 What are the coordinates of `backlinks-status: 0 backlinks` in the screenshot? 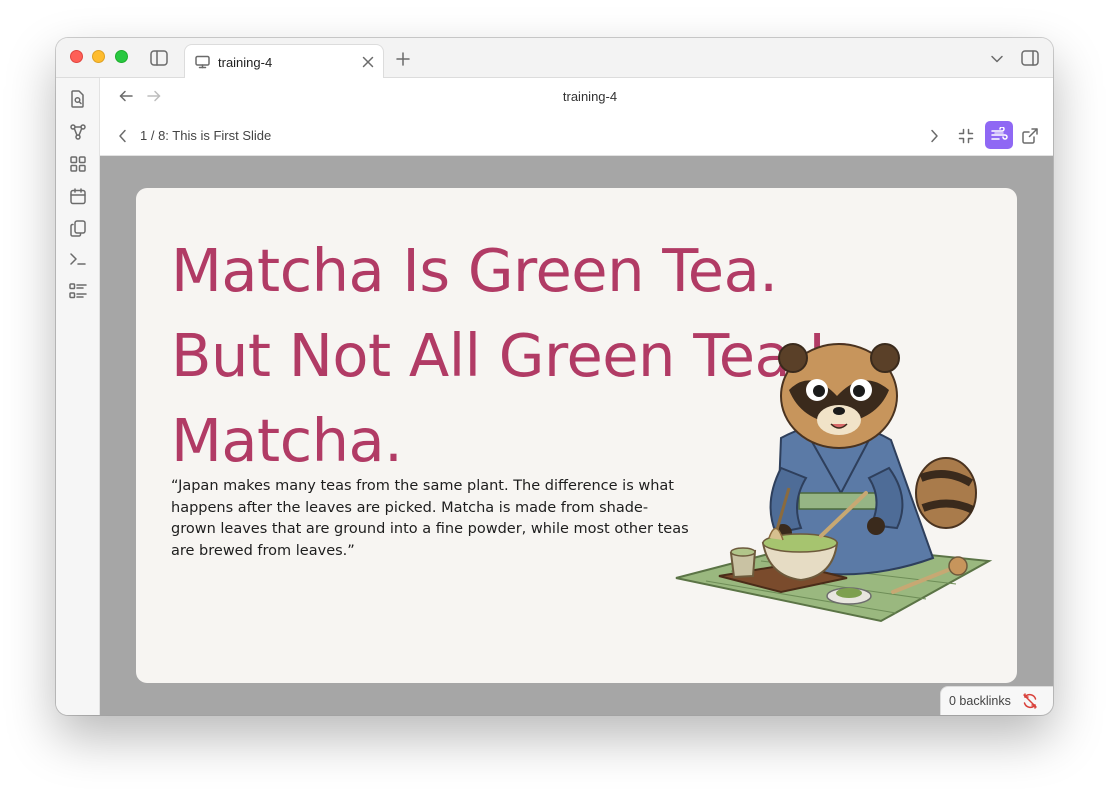 It's located at (996, 700).